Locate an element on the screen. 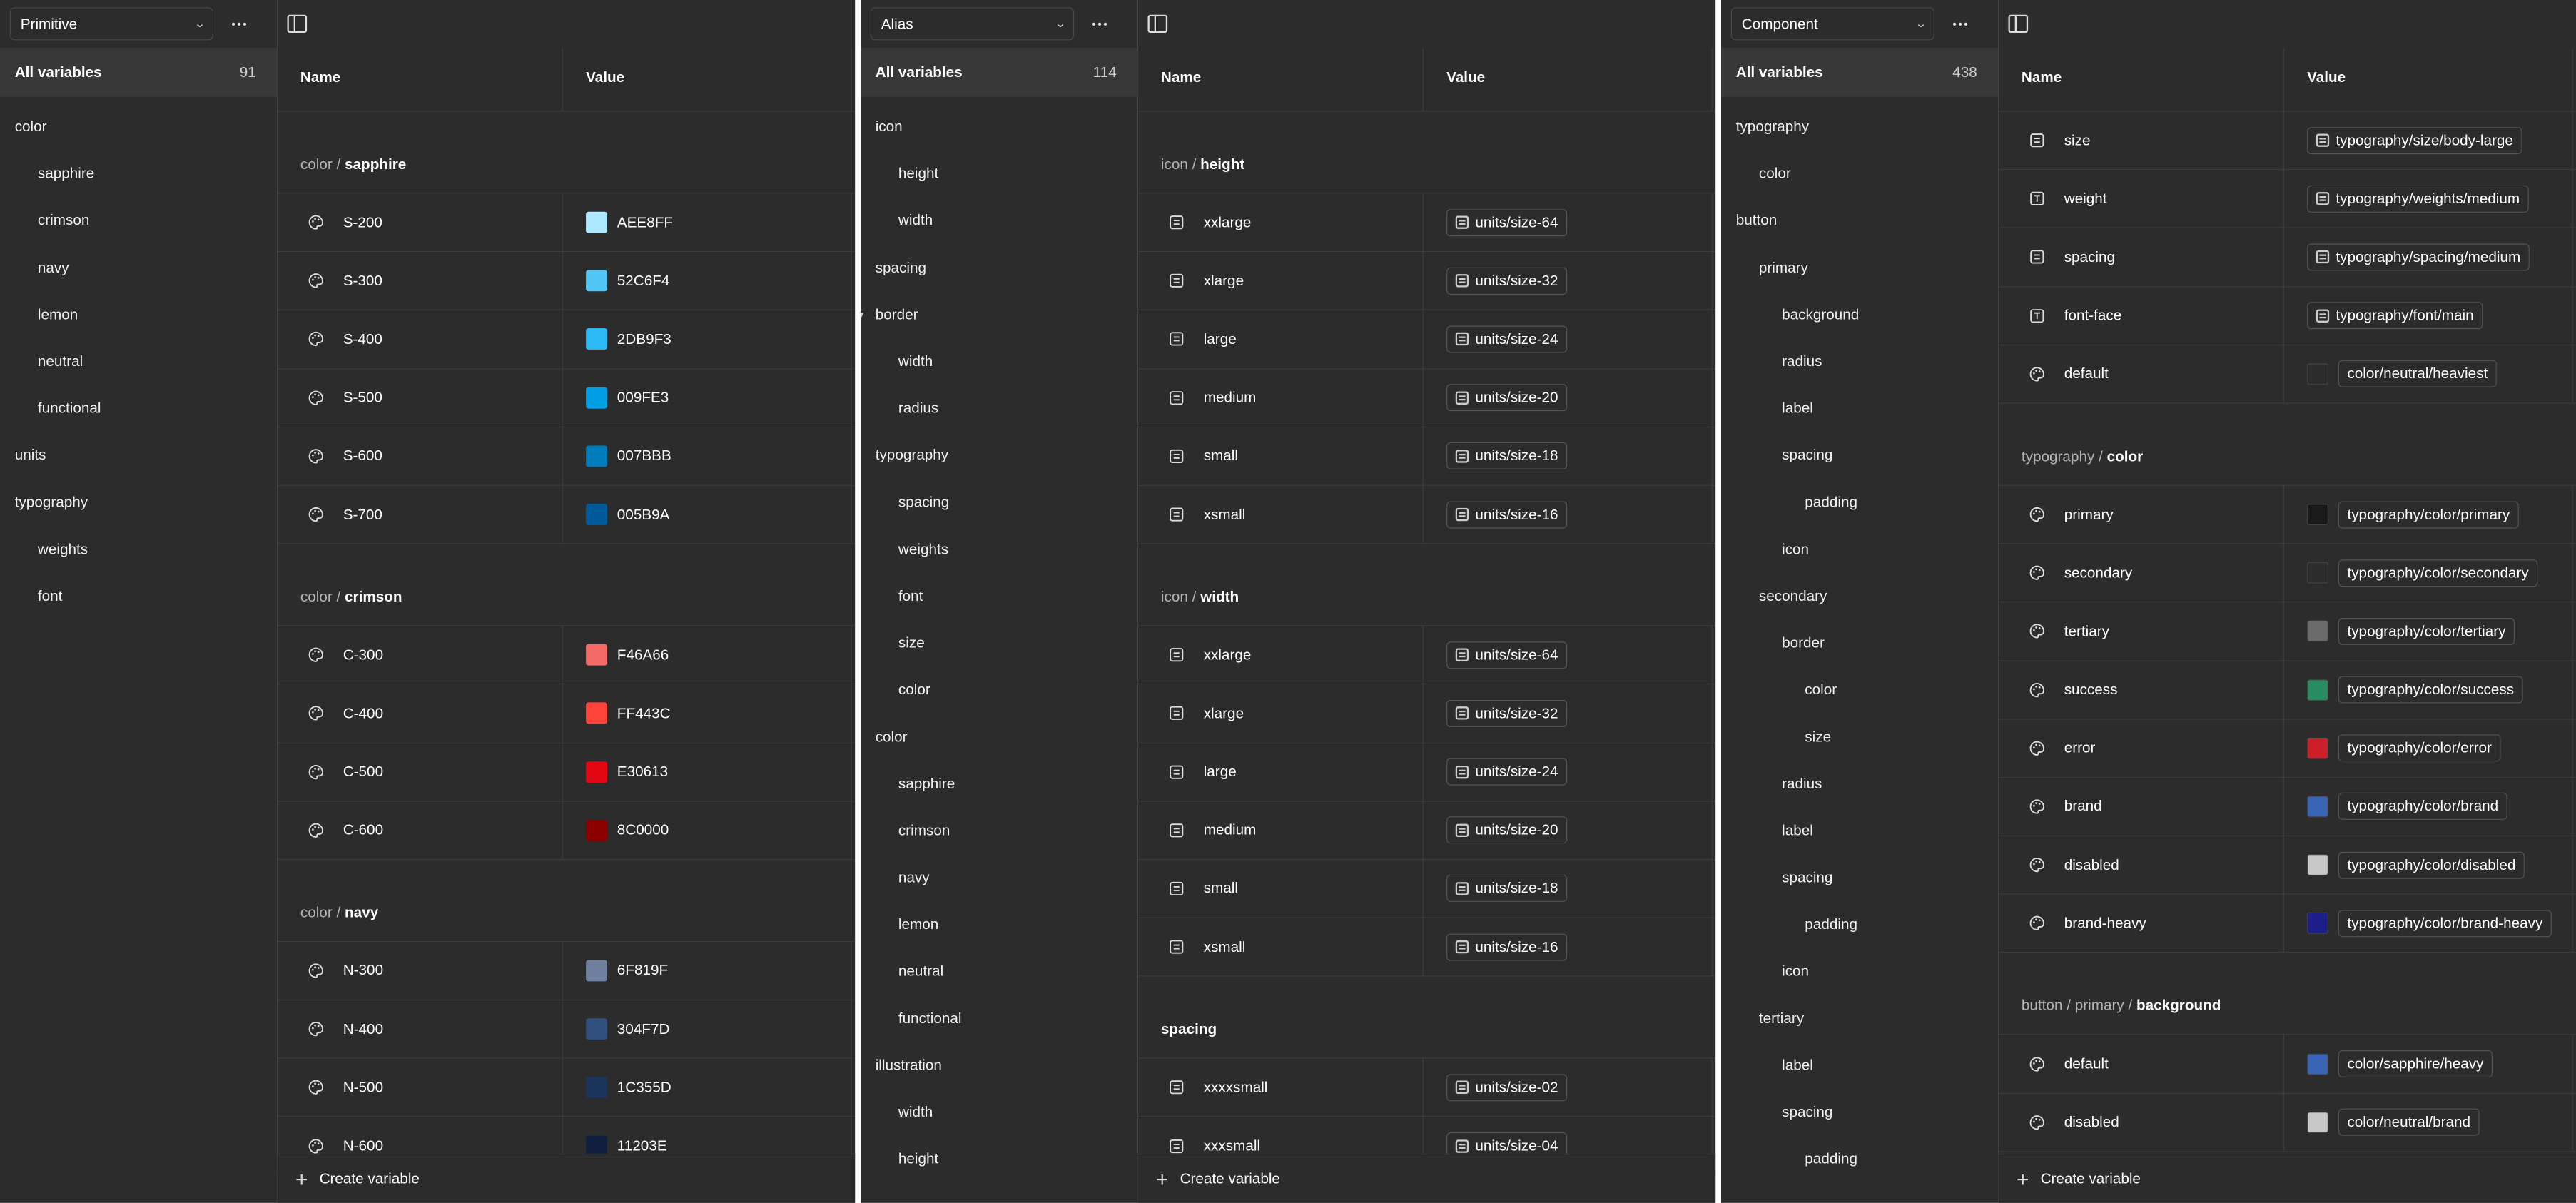  variable-value-cell: F46A66 is located at coordinates (707, 655).